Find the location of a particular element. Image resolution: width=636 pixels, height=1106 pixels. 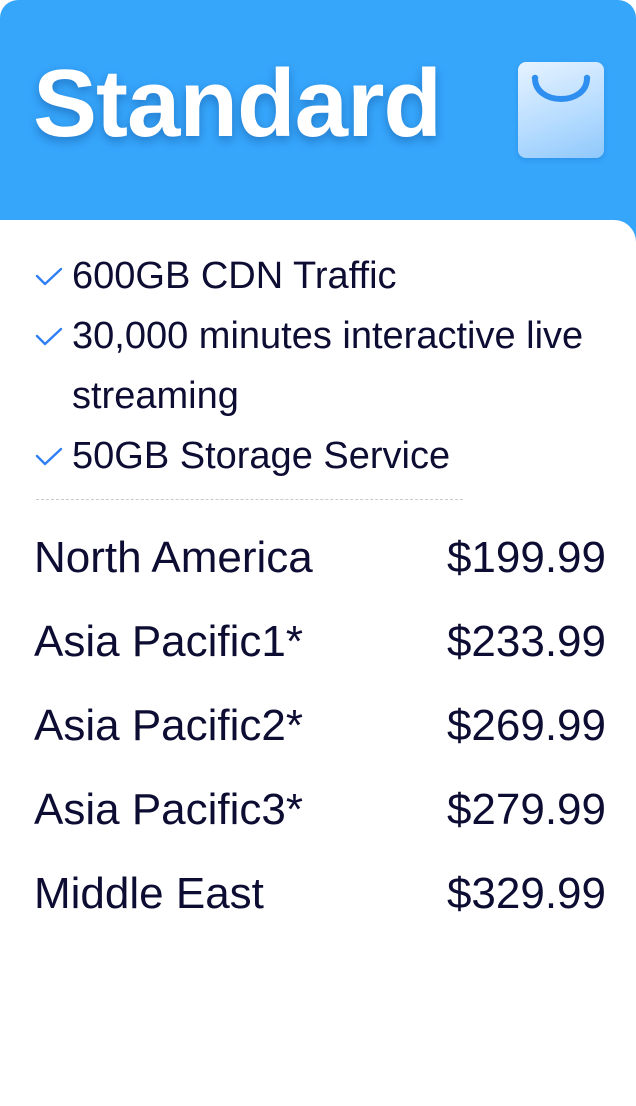

price-row: Asia Pacific1* $233.99 is located at coordinates (320, 642).